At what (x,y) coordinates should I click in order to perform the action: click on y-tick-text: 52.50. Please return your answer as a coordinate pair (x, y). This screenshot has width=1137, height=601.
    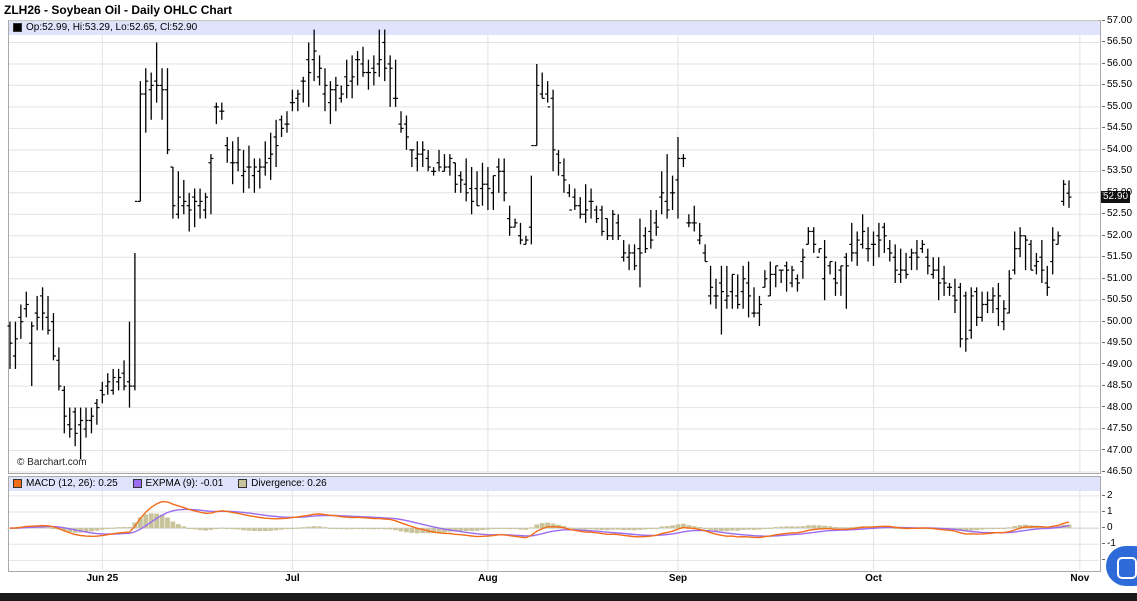
    Looking at the image, I should click on (1120, 214).